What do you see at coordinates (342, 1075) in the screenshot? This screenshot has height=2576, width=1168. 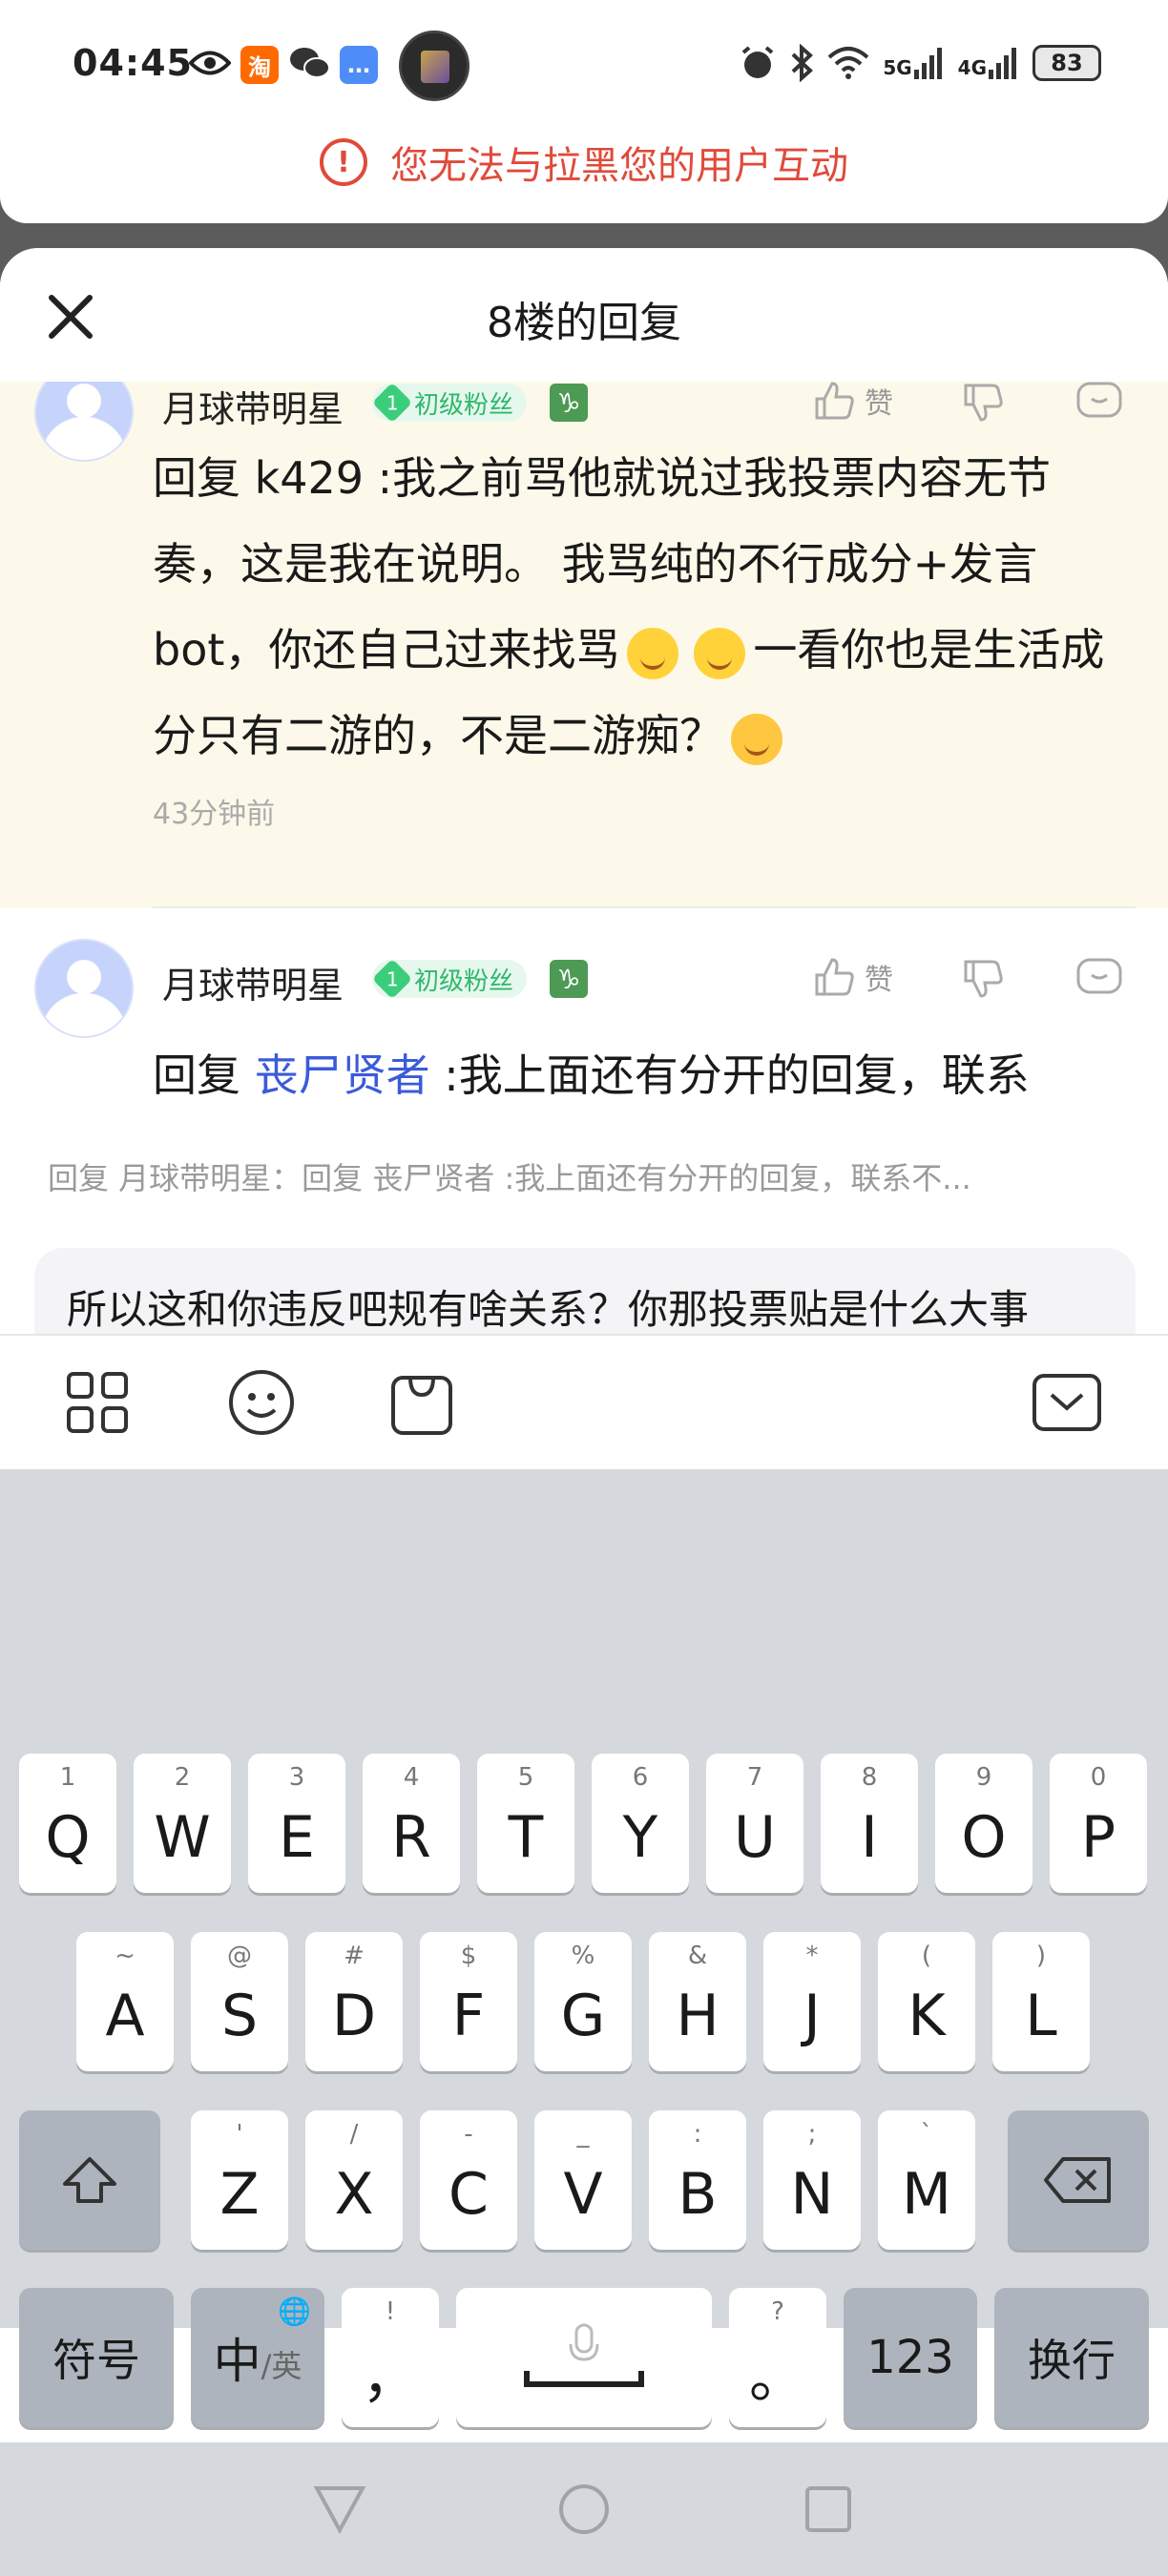 I see `mention-link: 丧尸贤者` at bounding box center [342, 1075].